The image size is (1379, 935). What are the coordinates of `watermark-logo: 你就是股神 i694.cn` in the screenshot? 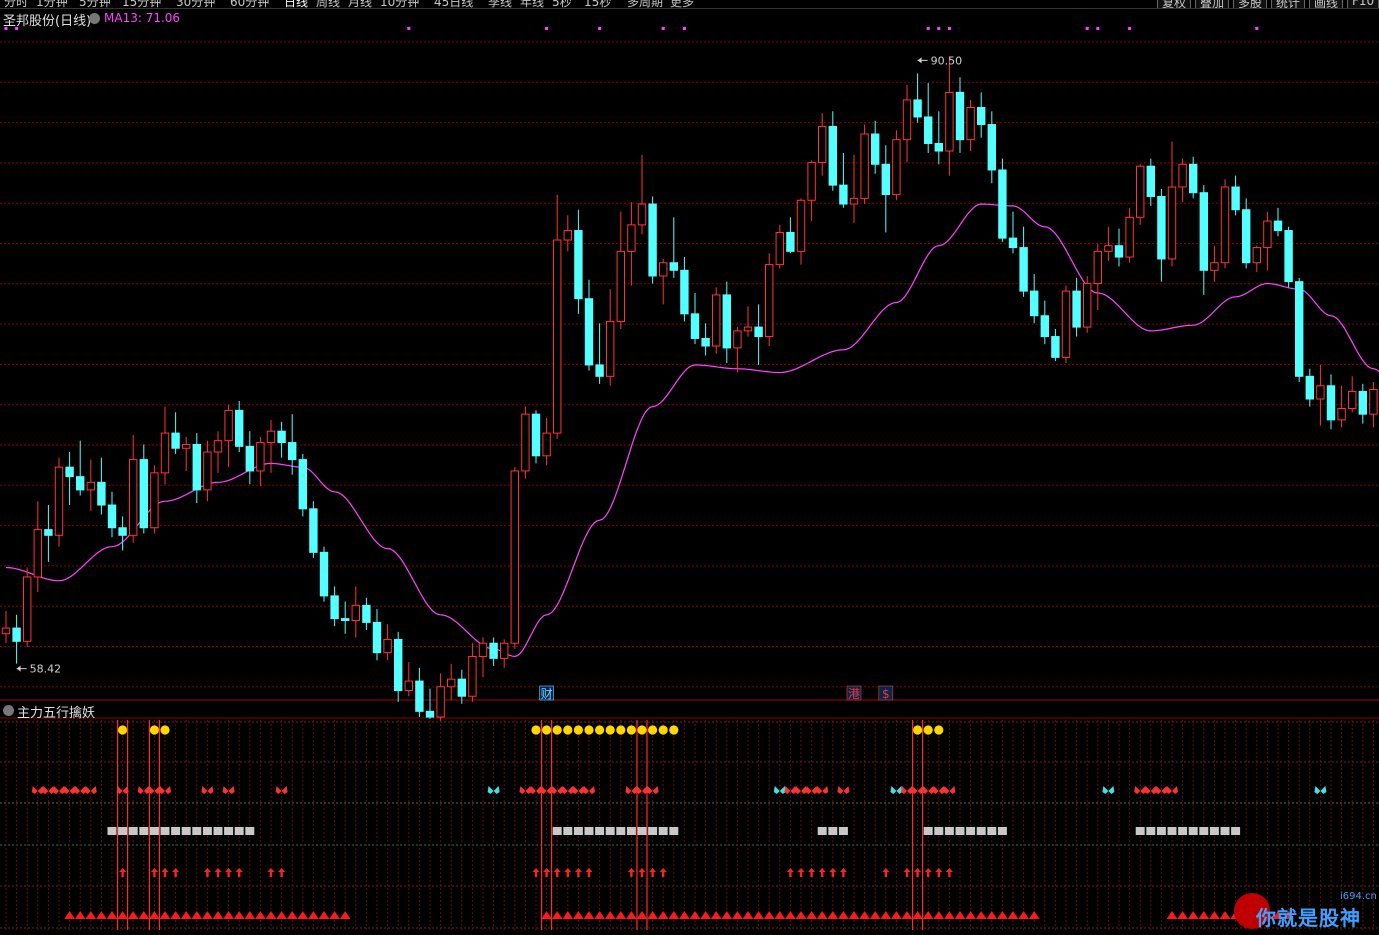 It's located at (1304, 912).